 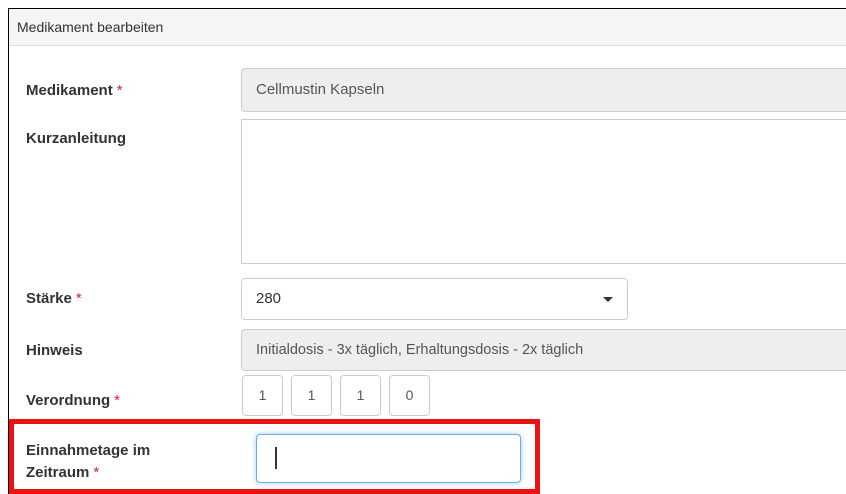 What do you see at coordinates (49, 298) in the screenshot?
I see `staerke-label-text: Stärke` at bounding box center [49, 298].